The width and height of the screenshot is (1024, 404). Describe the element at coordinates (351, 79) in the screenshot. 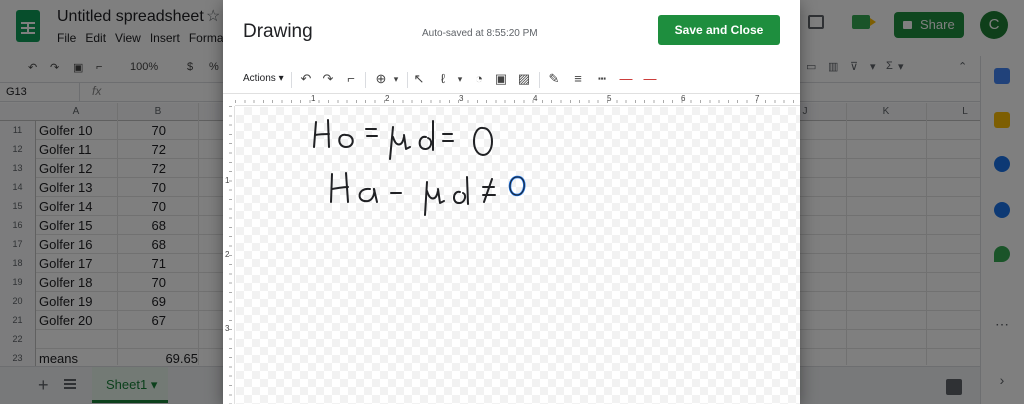

I see `paint-format-icon: ⌐` at that location.